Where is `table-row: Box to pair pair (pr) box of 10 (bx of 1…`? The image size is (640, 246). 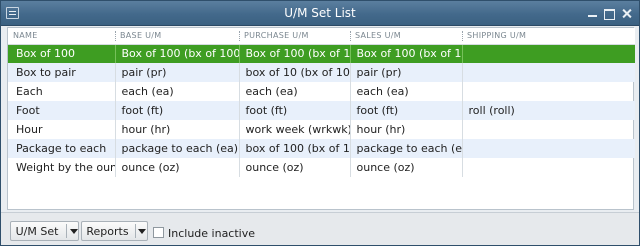
table-row: Box to pair pair (pr) box of 10 (bx of 1… is located at coordinates (321, 72).